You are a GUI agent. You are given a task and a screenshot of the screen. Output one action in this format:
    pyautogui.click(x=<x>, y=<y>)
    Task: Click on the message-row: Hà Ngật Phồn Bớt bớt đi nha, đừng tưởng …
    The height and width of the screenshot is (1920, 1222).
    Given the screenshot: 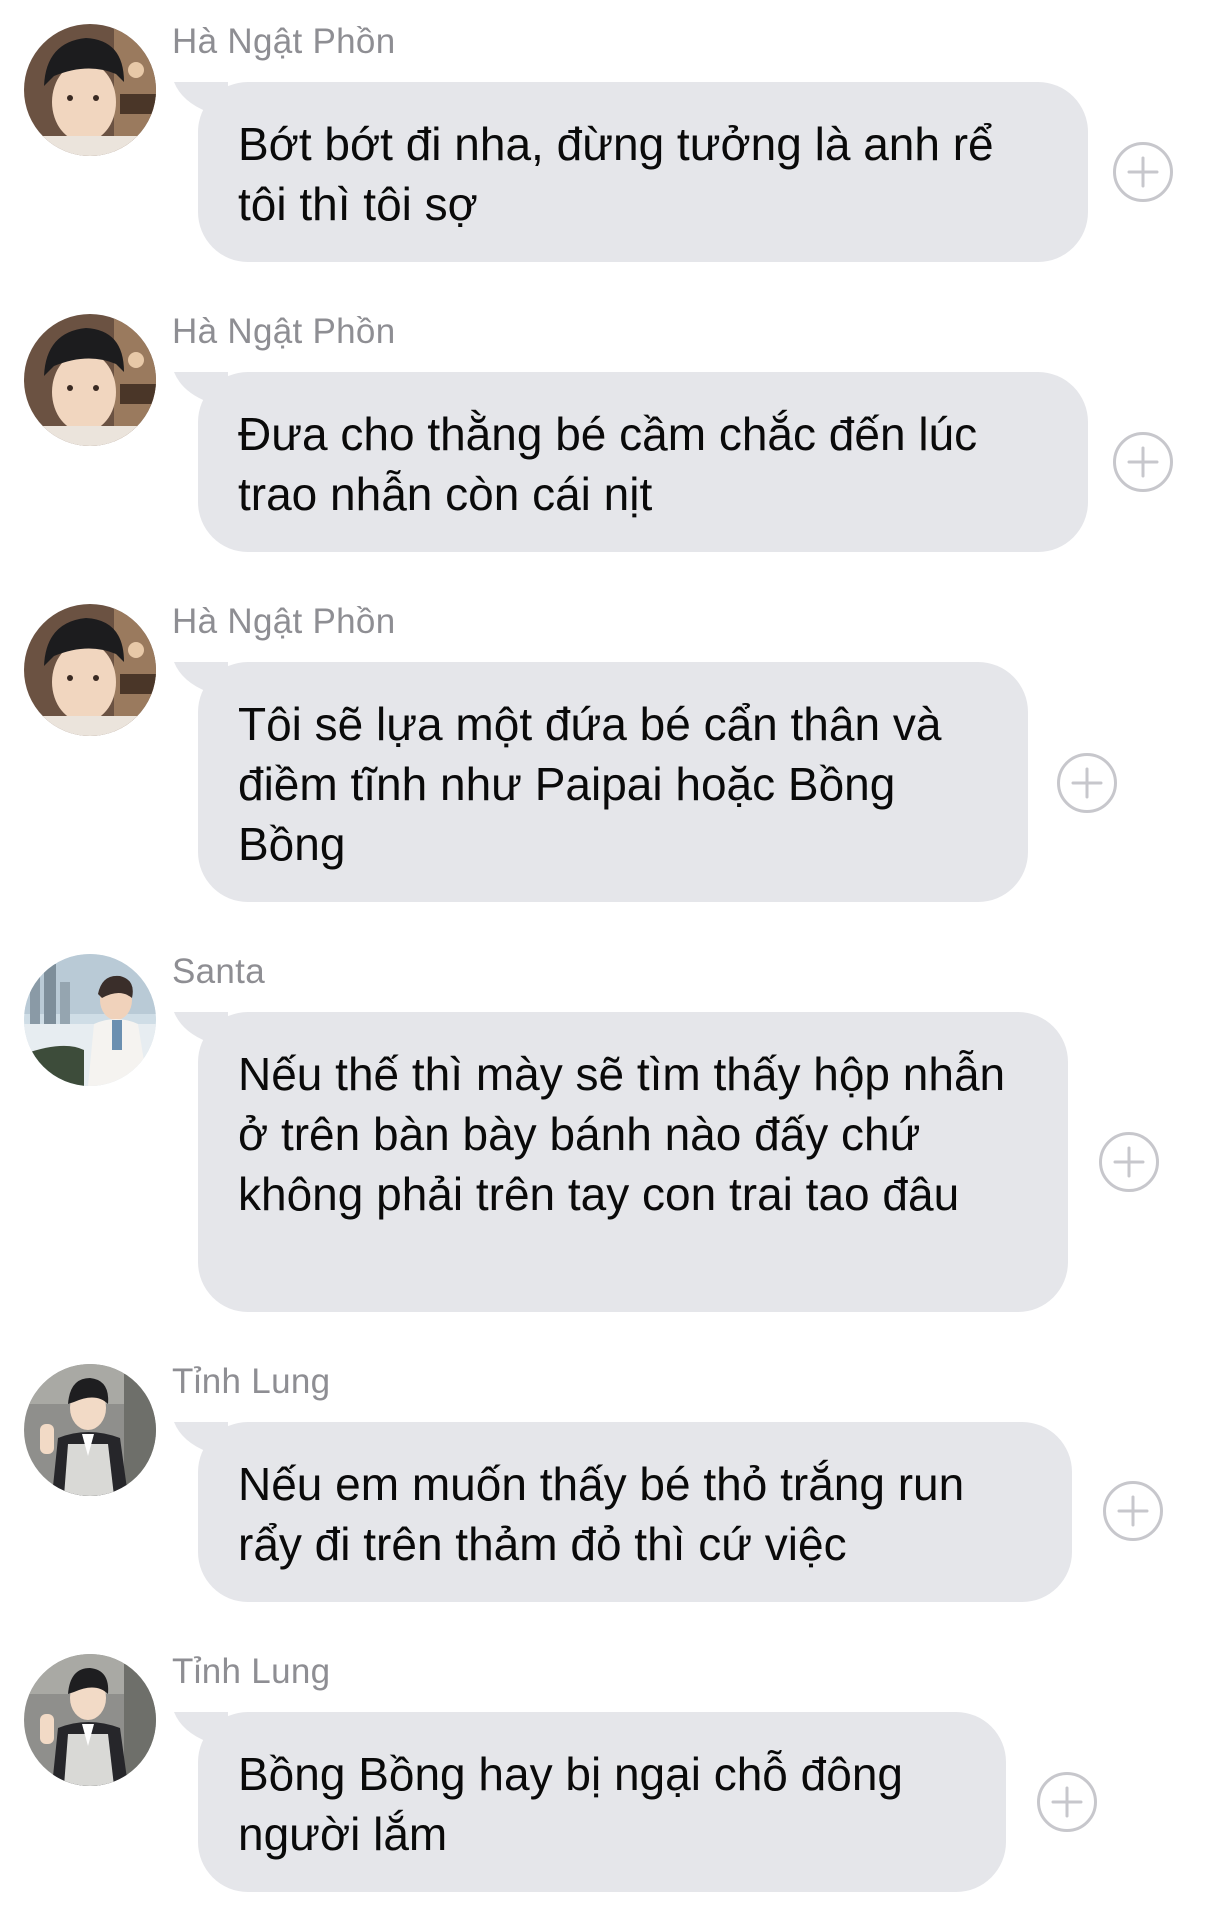 What is the action you would take?
    pyautogui.click(x=611, y=140)
    